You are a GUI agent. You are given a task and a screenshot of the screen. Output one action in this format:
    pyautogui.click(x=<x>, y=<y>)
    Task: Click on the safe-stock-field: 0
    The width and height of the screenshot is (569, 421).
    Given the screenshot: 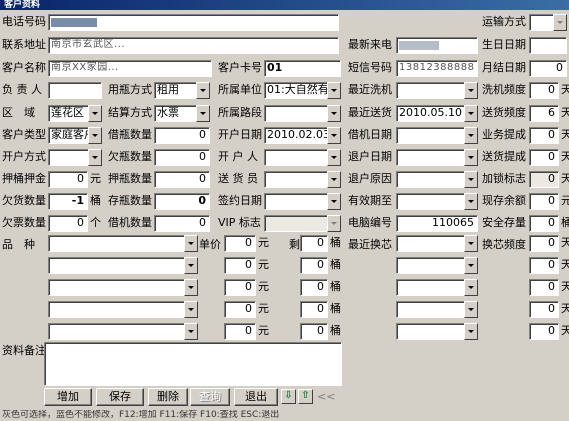 What is the action you would take?
    pyautogui.click(x=544, y=223)
    